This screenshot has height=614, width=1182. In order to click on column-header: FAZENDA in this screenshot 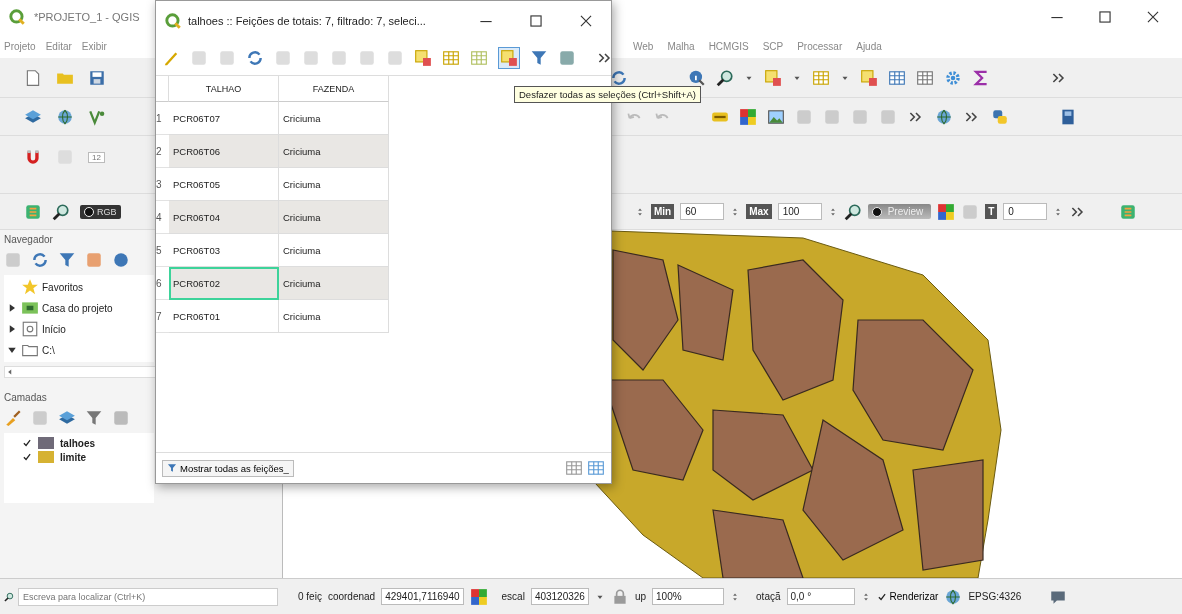, I will do `click(334, 89)`.